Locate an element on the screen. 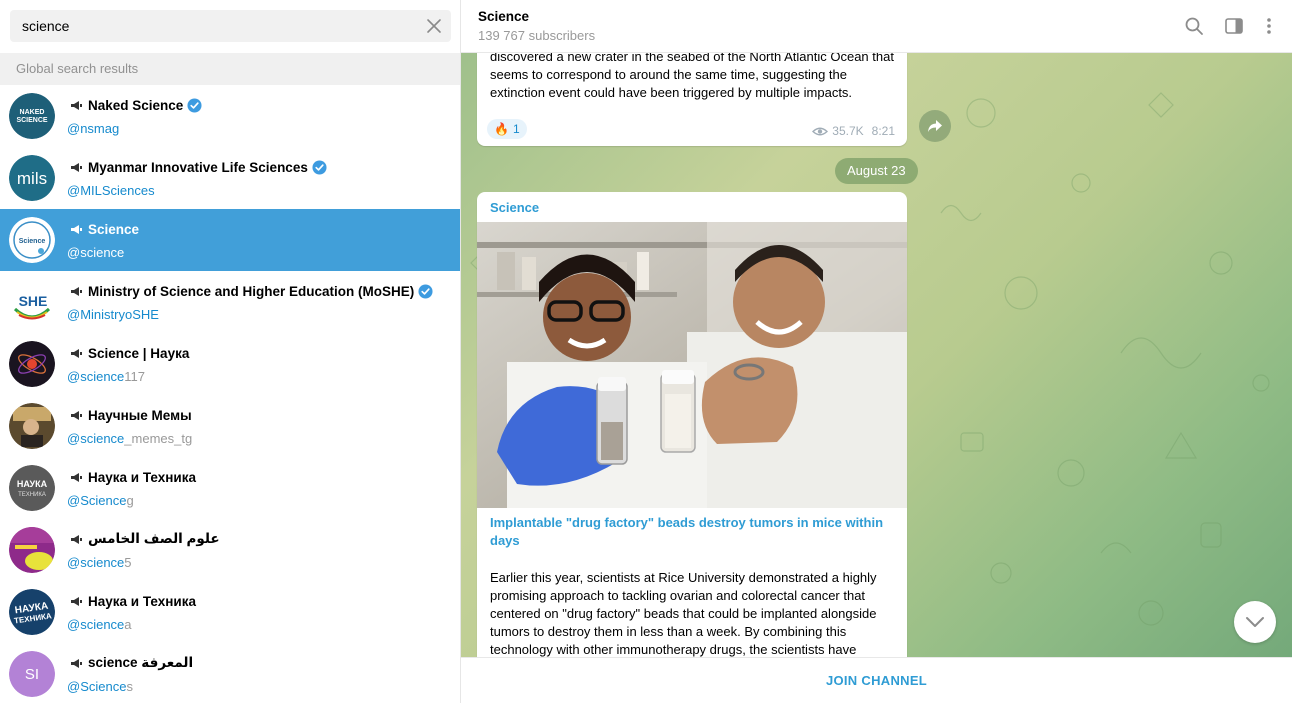 The image size is (1292, 703). eye-icon is located at coordinates (820, 131).